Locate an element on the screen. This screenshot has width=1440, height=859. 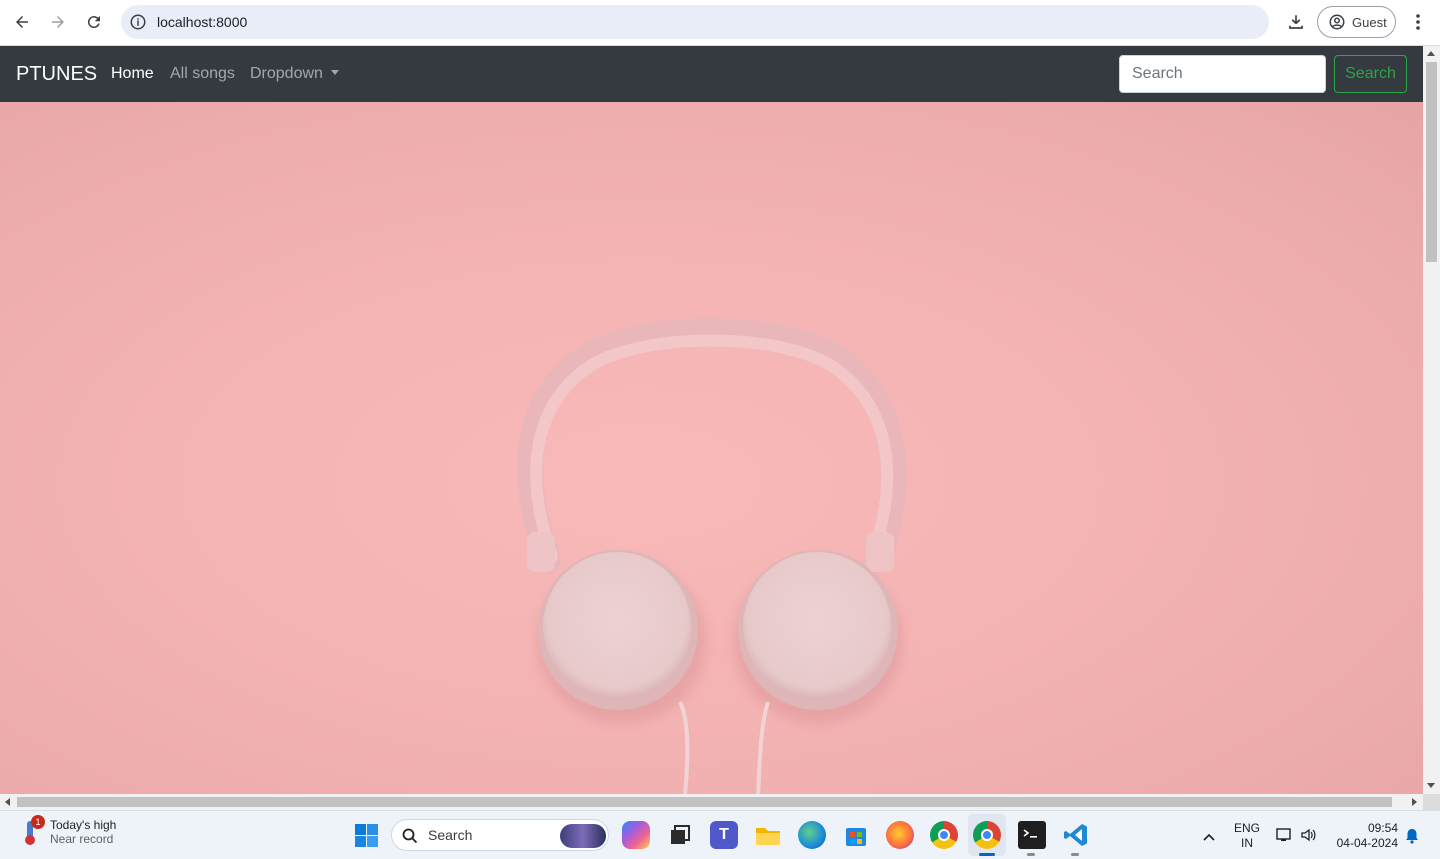
scroll-left-icon is located at coordinates (7, 802).